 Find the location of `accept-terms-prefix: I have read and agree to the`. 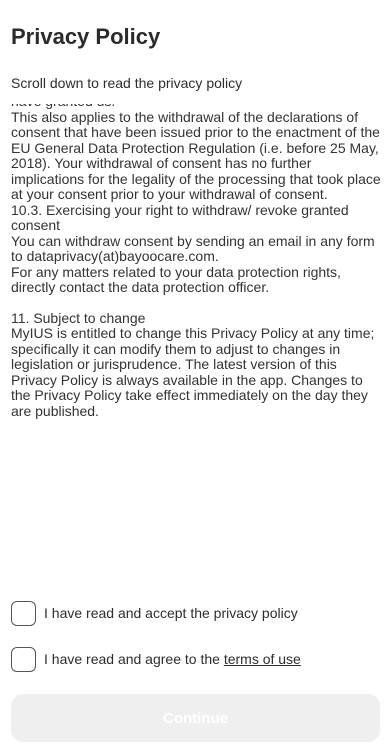

accept-terms-prefix: I have read and agree to the is located at coordinates (134, 659).